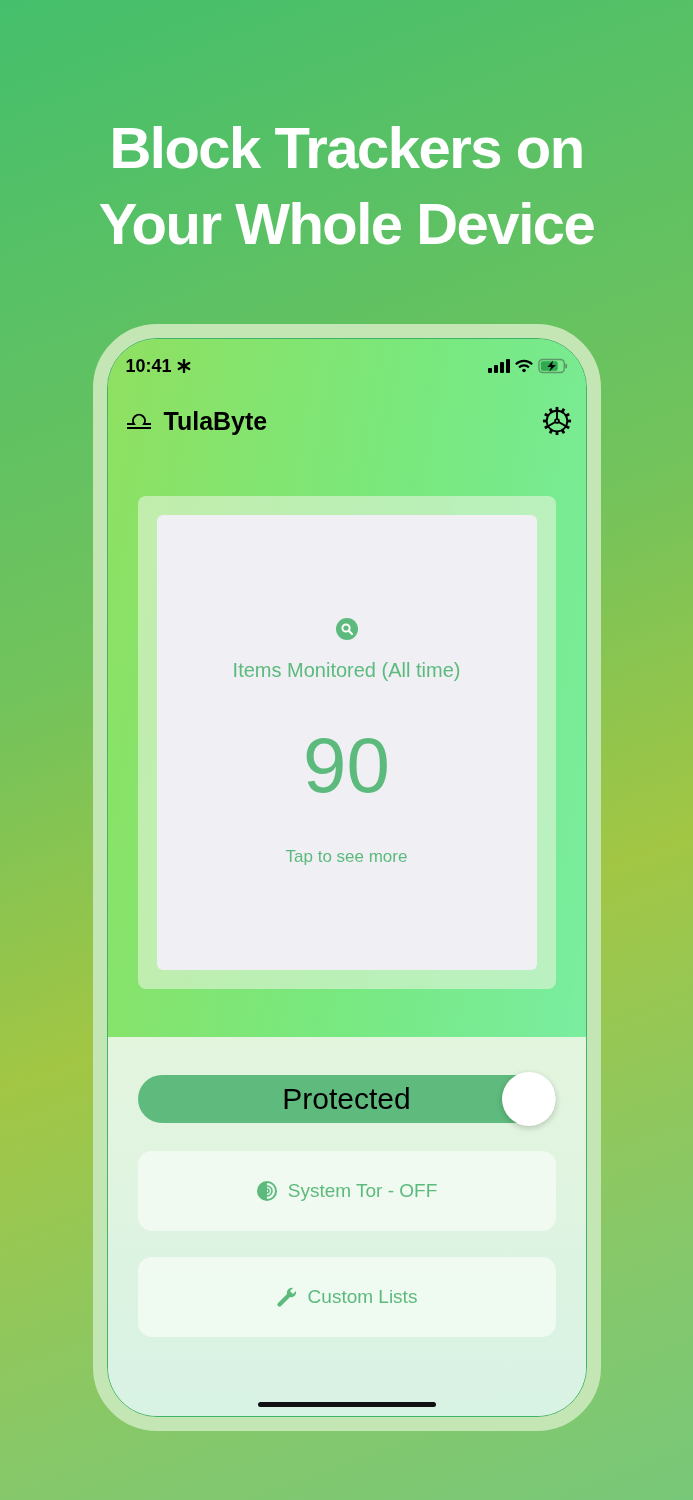 This screenshot has width=693, height=1500. What do you see at coordinates (552, 366) in the screenshot?
I see `battery-icon` at bounding box center [552, 366].